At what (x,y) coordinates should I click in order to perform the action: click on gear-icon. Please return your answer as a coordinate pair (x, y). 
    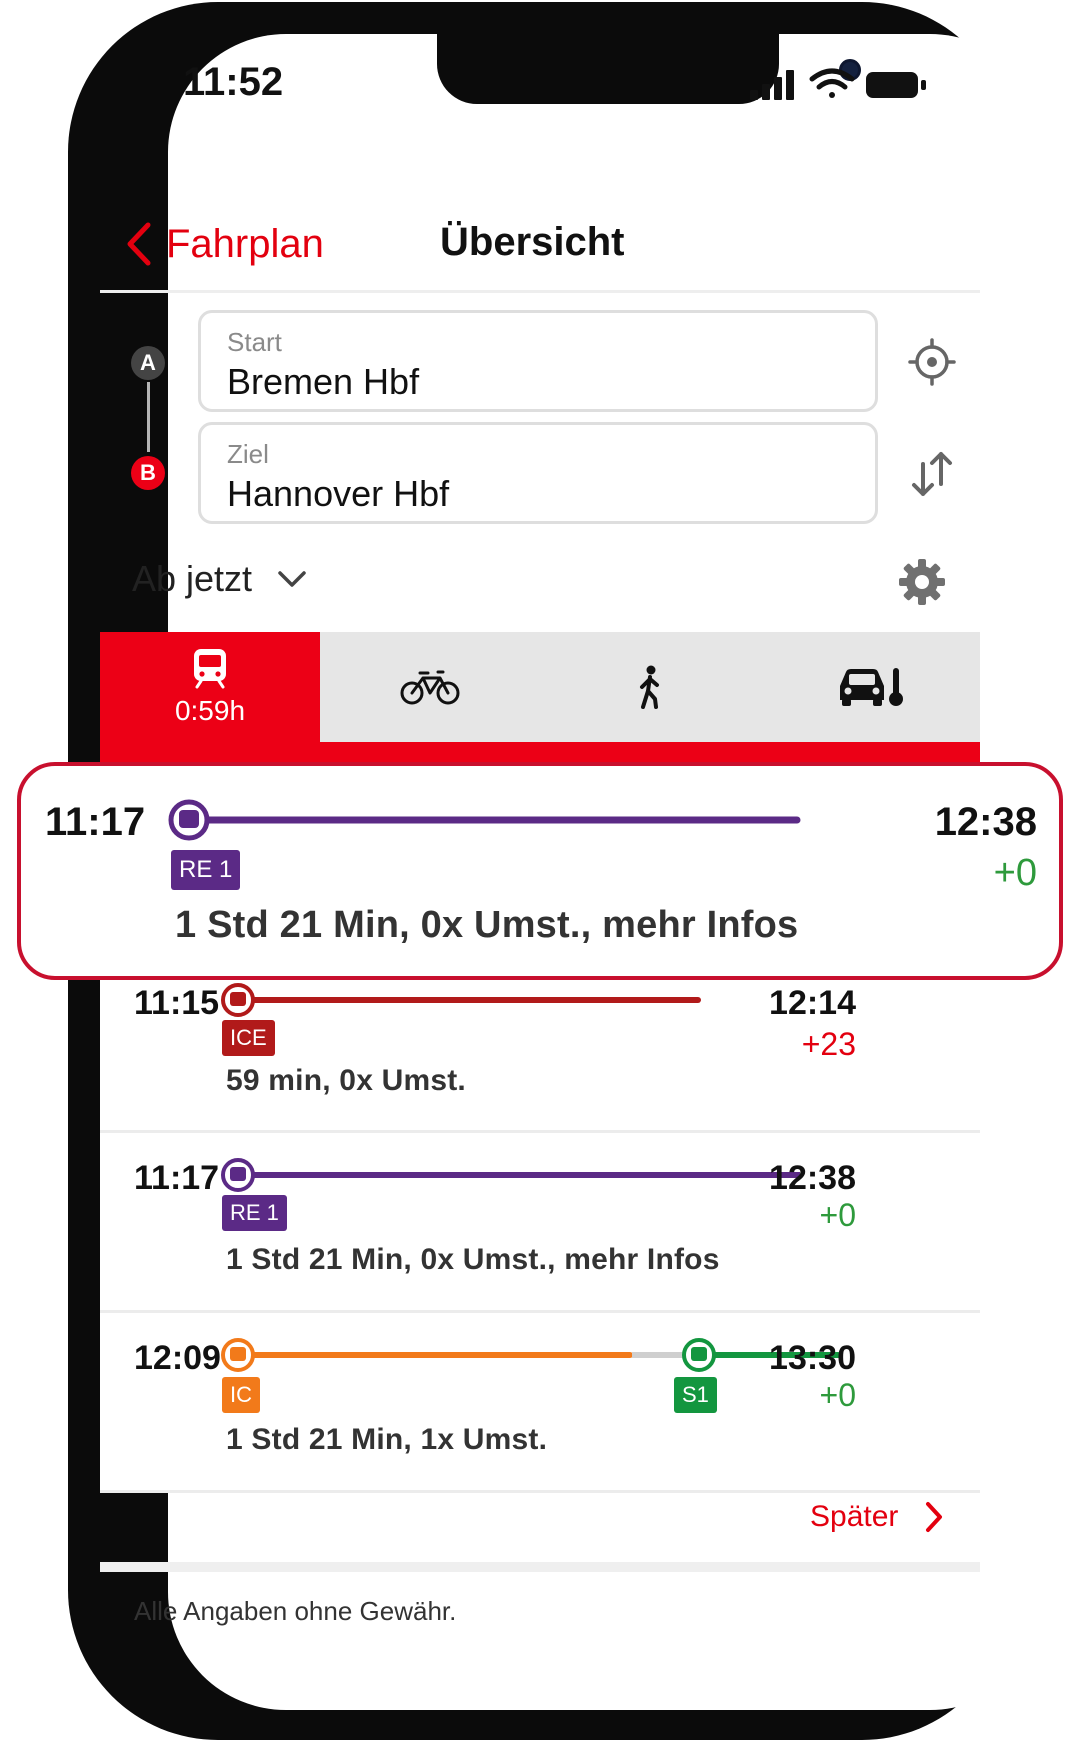
    Looking at the image, I should click on (922, 582).